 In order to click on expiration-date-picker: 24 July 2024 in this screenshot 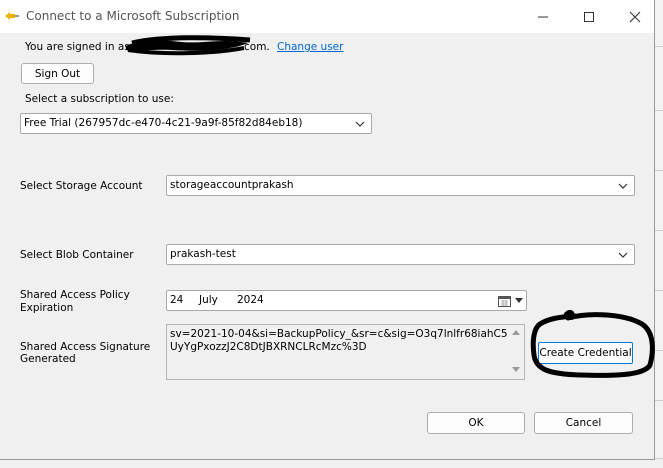, I will do `click(346, 300)`.